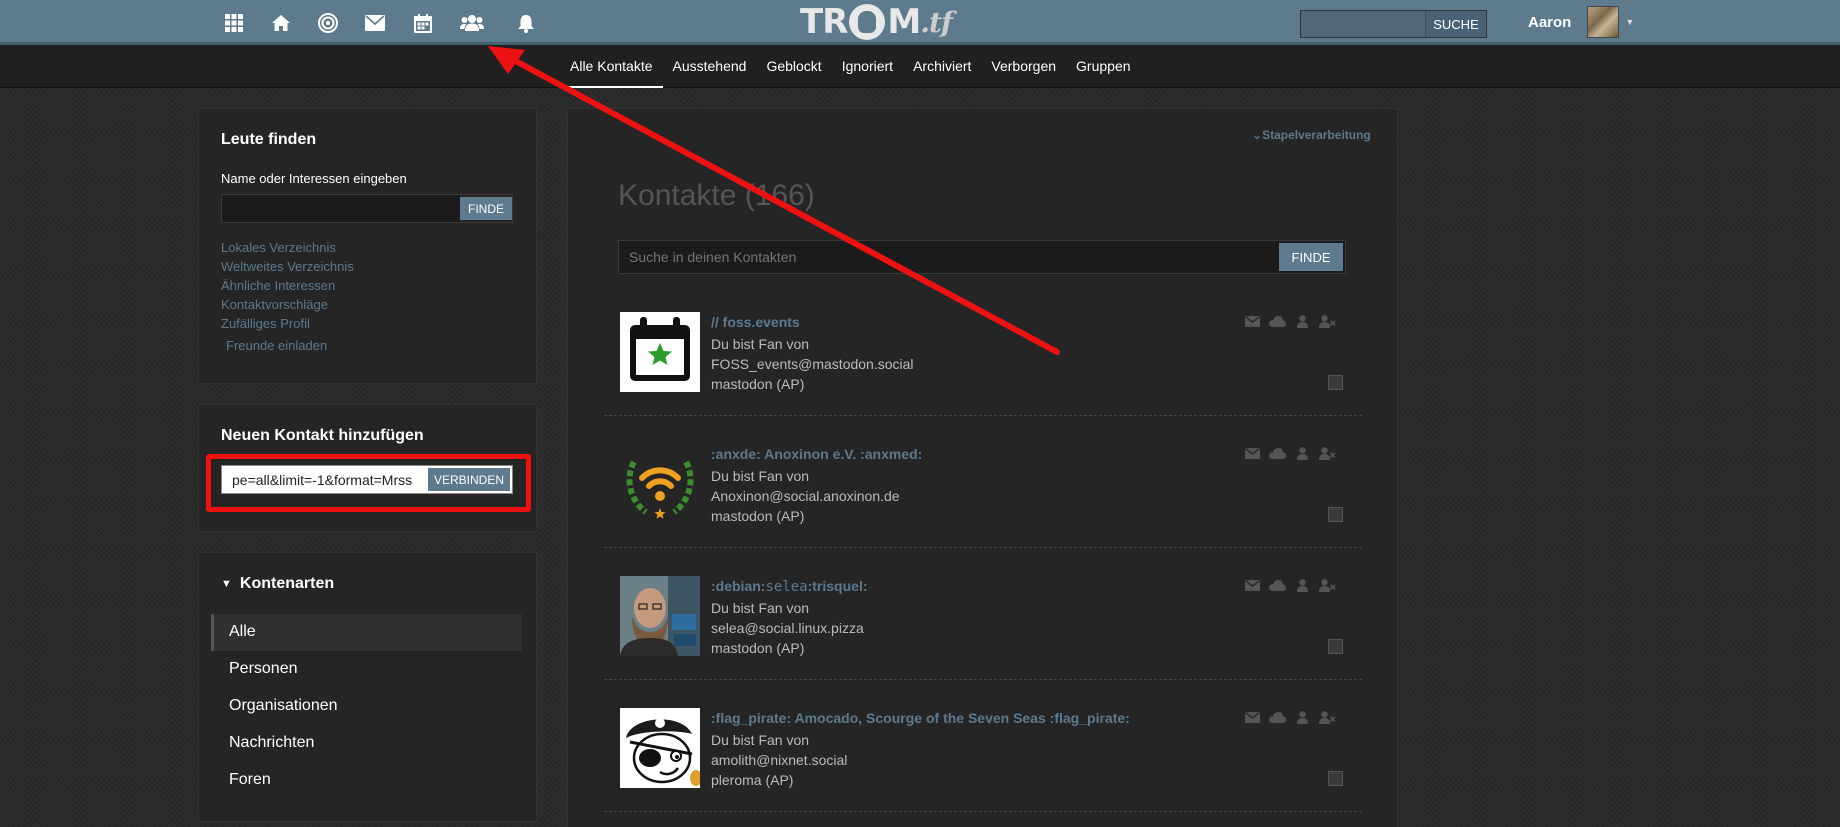 The image size is (1840, 827). What do you see at coordinates (314, 178) in the screenshot?
I see `find-people-label: Name oder Interessen eingeben` at bounding box center [314, 178].